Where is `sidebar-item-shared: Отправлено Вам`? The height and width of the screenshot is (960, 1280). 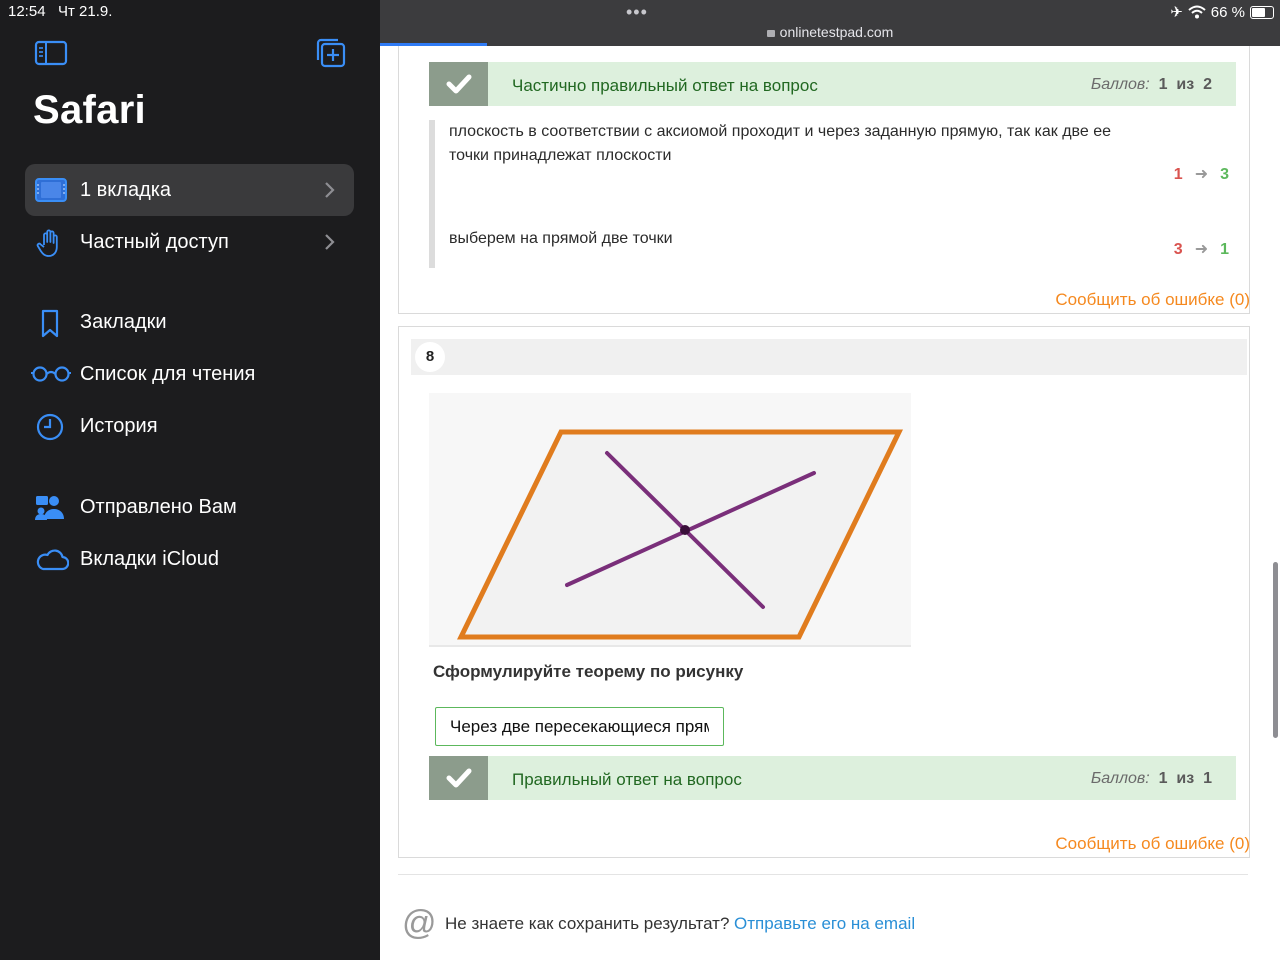 sidebar-item-shared: Отправлено Вам is located at coordinates (189, 507).